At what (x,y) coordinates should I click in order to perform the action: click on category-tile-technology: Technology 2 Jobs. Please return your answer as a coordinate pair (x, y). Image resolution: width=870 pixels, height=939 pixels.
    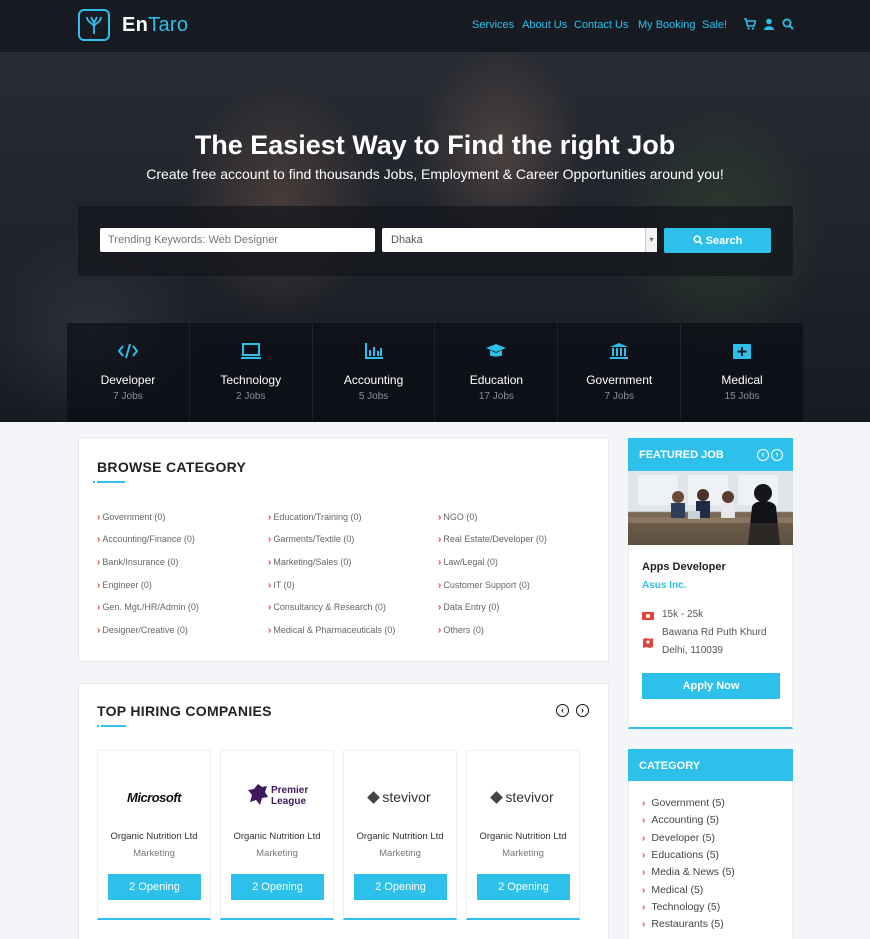
    Looking at the image, I should click on (251, 372).